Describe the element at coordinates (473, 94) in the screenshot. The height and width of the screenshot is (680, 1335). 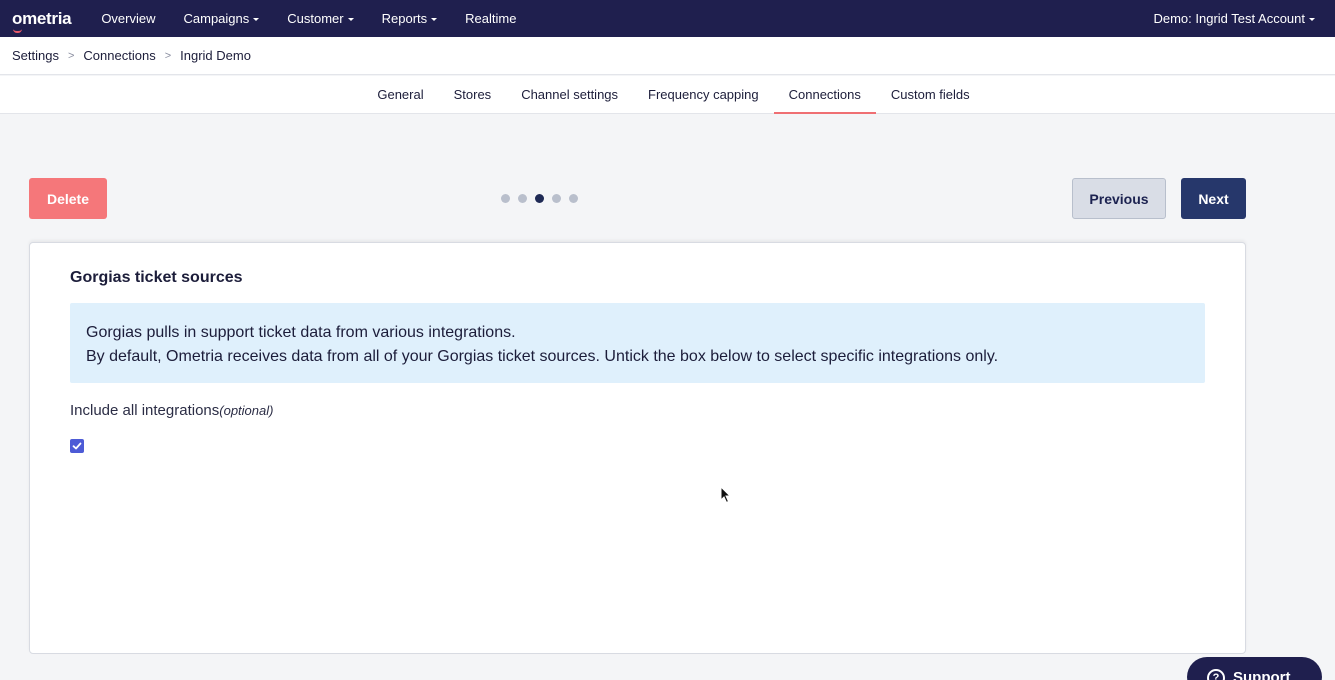
I see `tab-stores: Stores` at that location.